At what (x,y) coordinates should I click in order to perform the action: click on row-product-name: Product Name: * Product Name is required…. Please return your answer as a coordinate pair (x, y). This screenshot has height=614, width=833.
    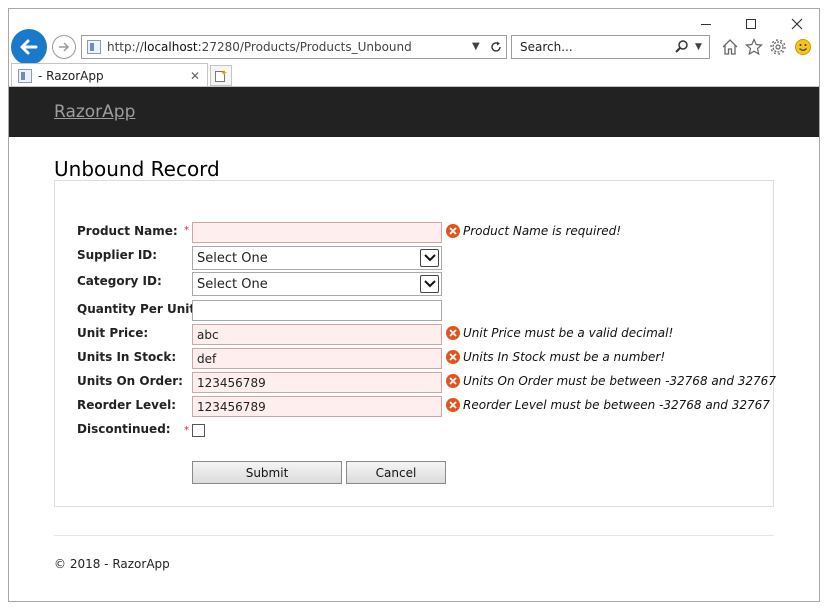
    Looking at the image, I should click on (415, 233).